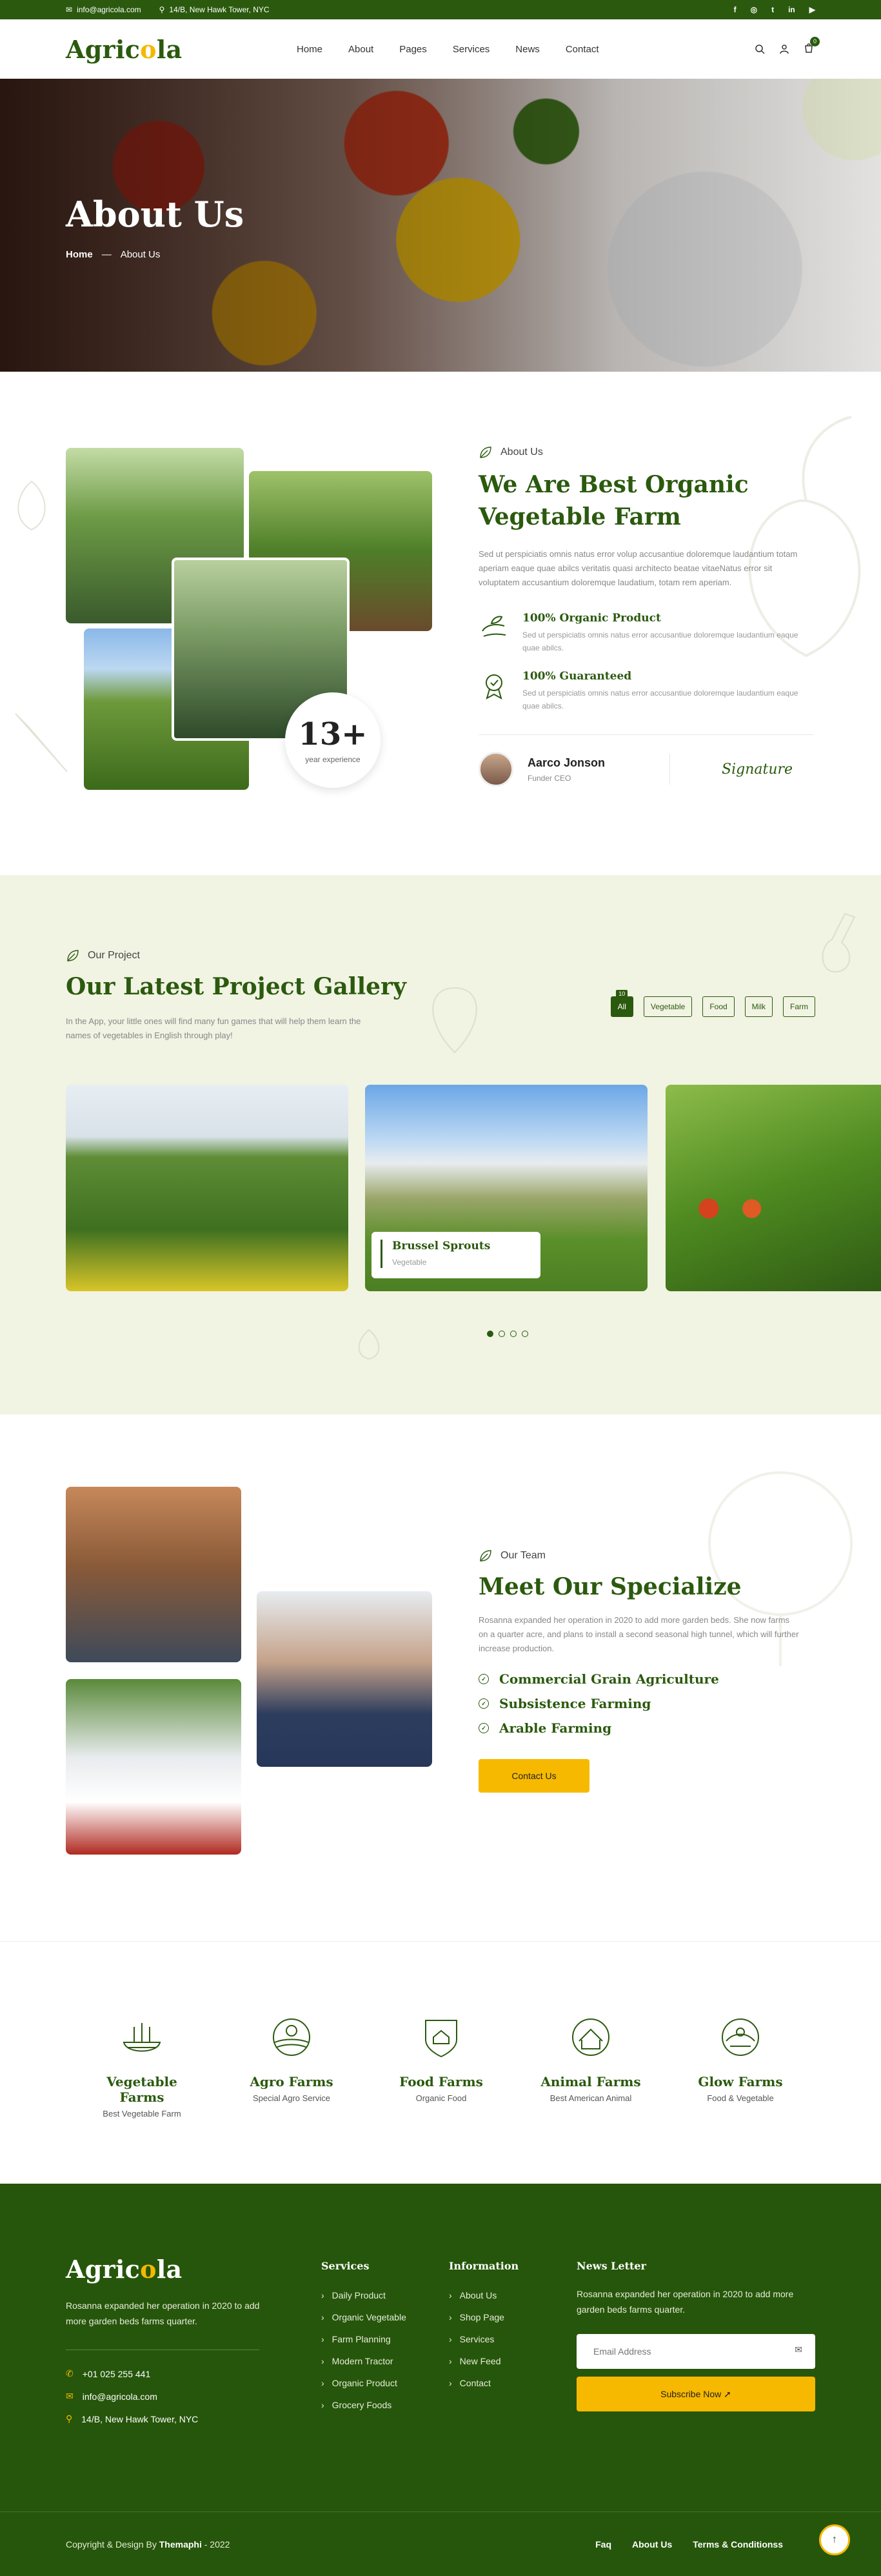 This screenshot has width=881, height=2576. What do you see at coordinates (440, 225) in the screenshot?
I see `page-hero: About Us Home — About Us` at bounding box center [440, 225].